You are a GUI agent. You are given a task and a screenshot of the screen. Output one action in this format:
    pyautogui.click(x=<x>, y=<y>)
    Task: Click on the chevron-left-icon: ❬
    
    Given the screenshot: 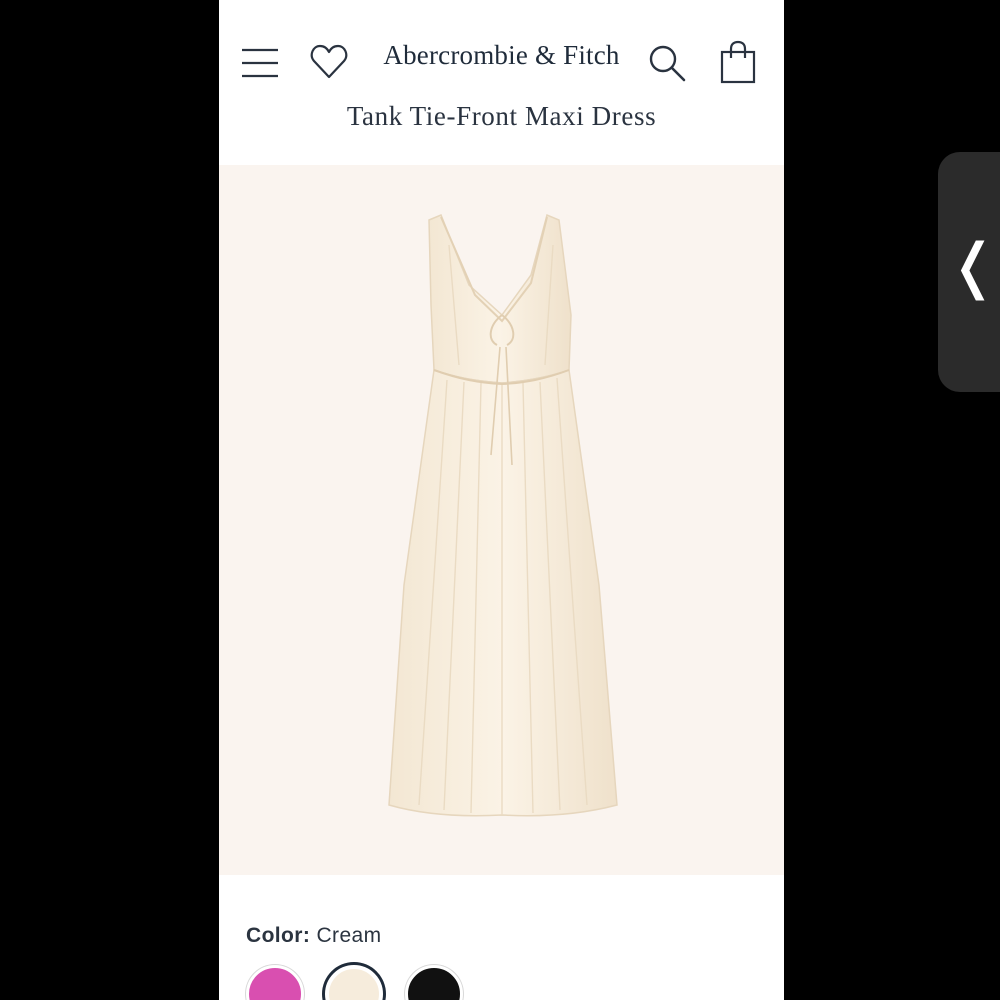 What is the action you would take?
    pyautogui.click(x=973, y=266)
    